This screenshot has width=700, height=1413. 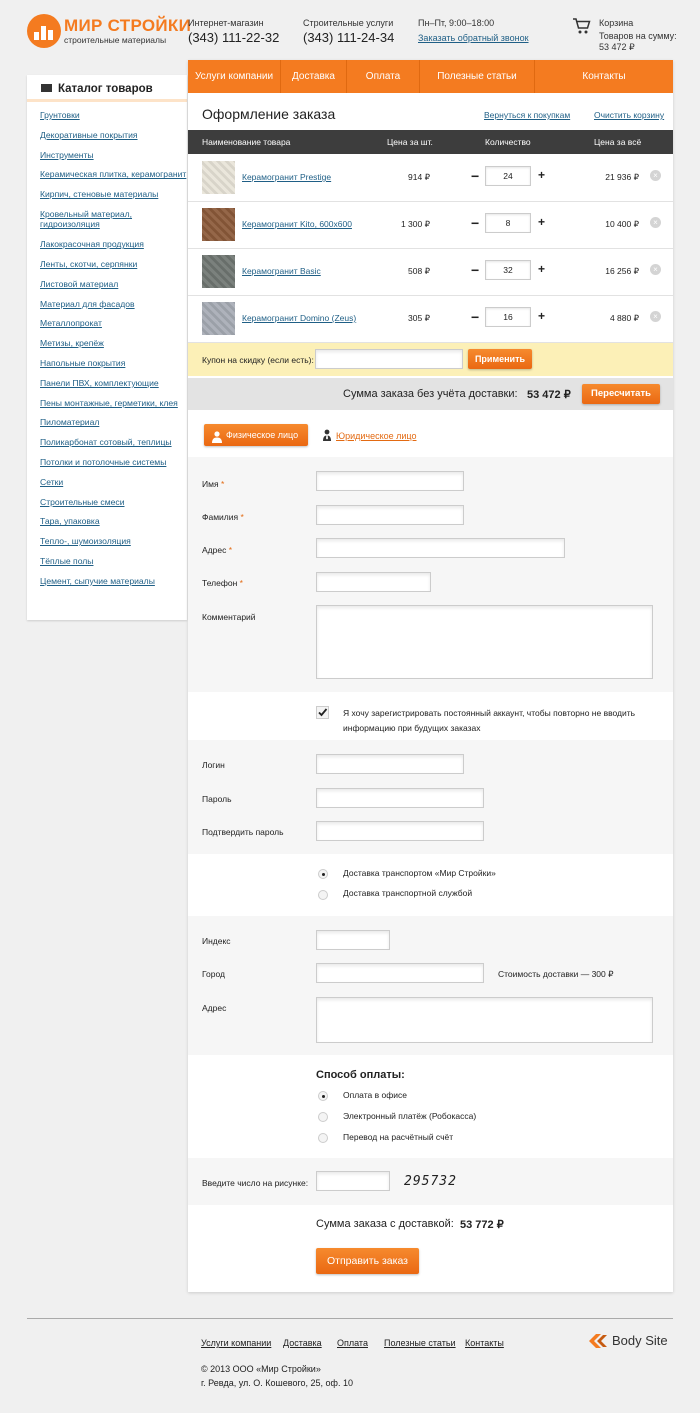 What do you see at coordinates (597, 1341) in the screenshot?
I see `bodysite-logo-icon` at bounding box center [597, 1341].